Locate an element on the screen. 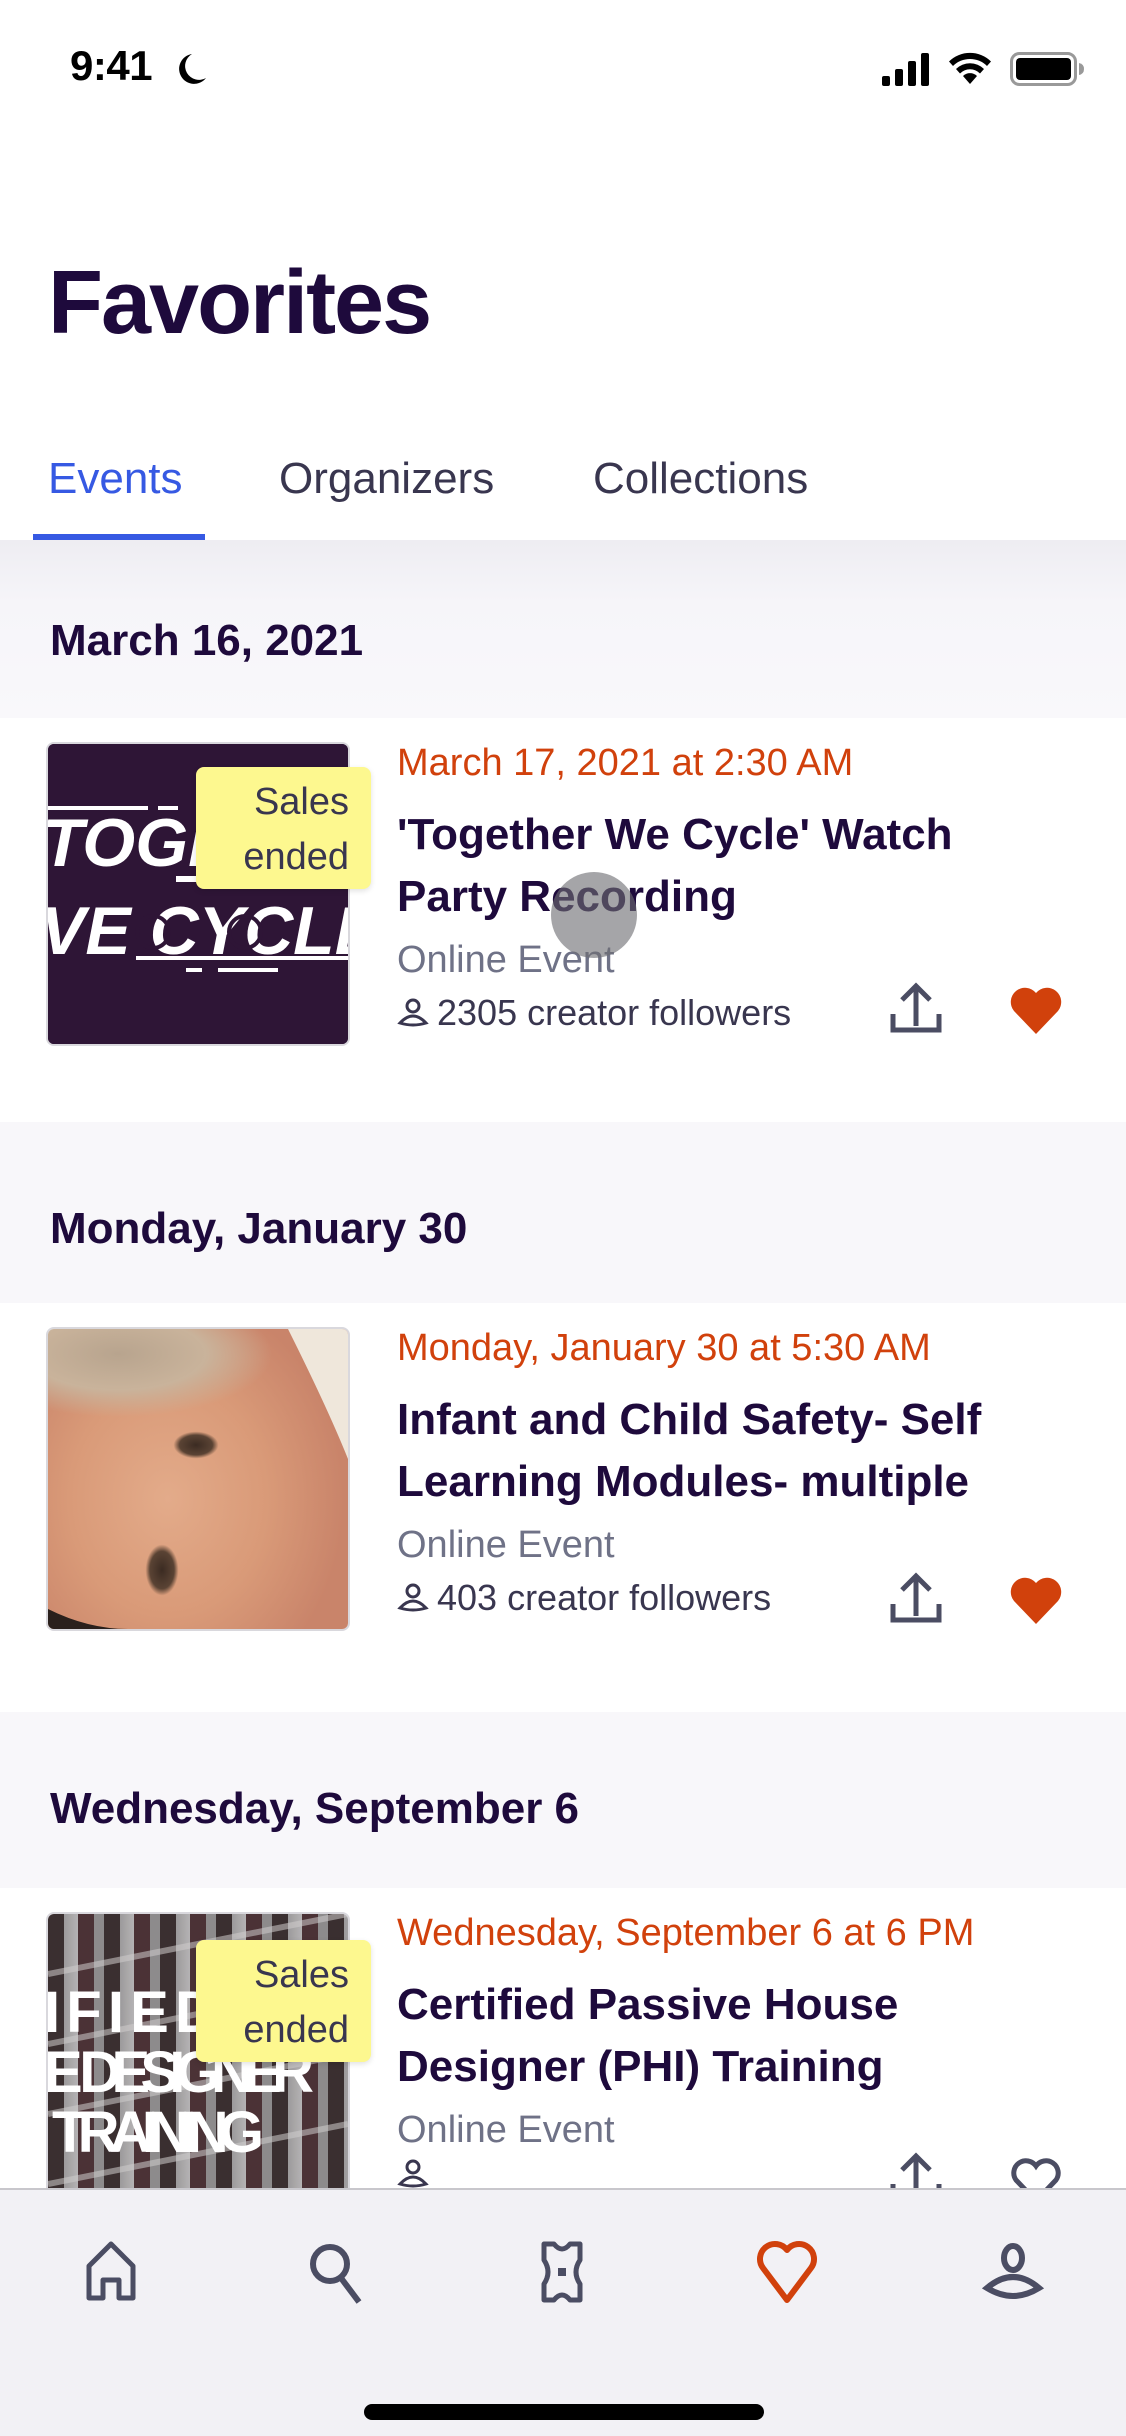 Image resolution: width=1126 pixels, height=2436 pixels. section-header: Monday, January 30 is located at coordinates (563, 1212).